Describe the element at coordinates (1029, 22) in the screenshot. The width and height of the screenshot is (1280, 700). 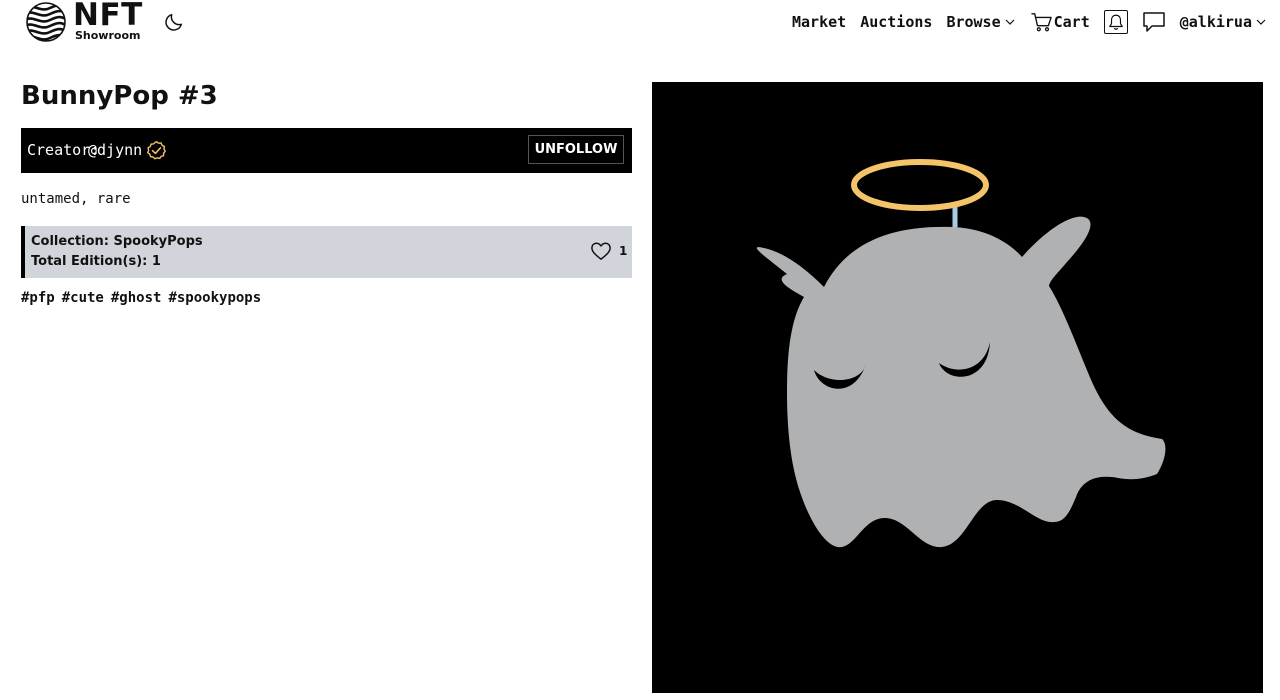
I see `main-nav: Market Auctions Browse Cart @alkirua` at that location.